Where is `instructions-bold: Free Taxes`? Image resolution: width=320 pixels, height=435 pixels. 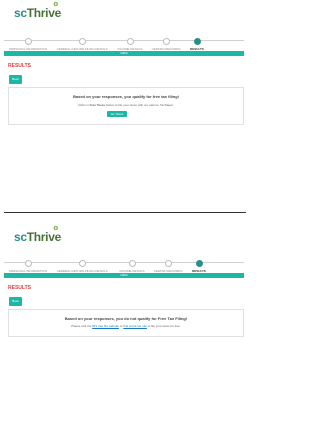
instructions-bold: Free Taxes is located at coordinates (97, 105).